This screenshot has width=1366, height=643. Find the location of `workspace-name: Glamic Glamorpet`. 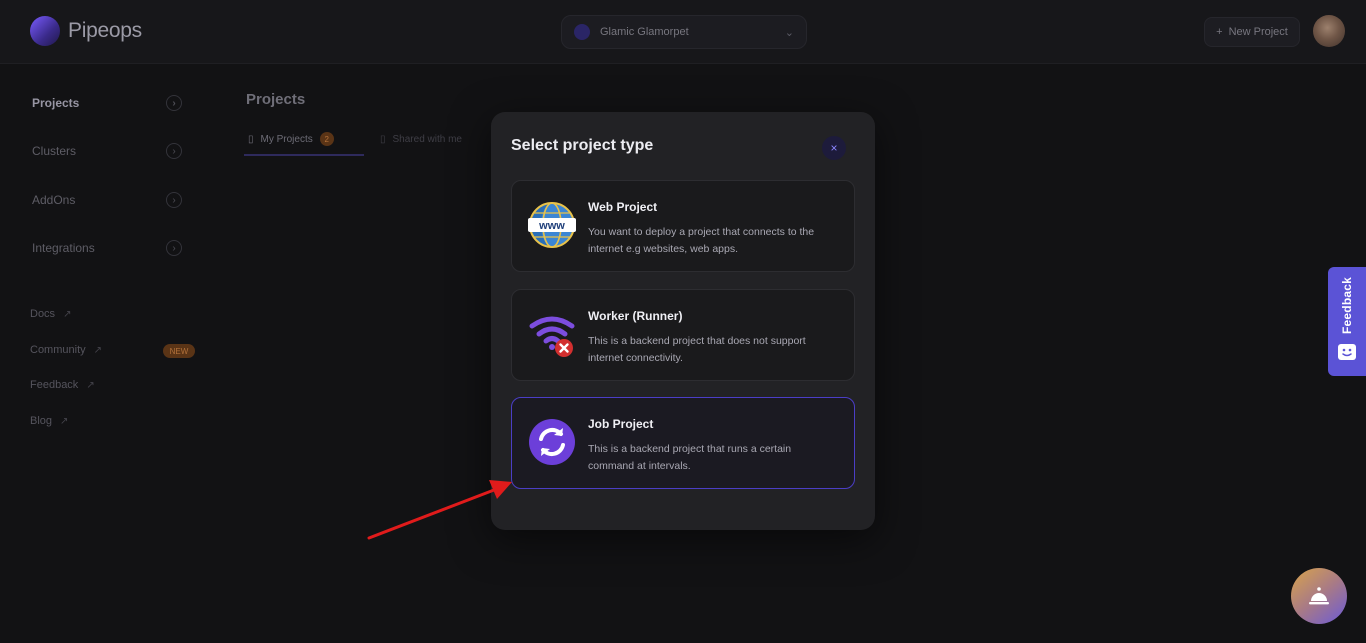

workspace-name: Glamic Glamorpet is located at coordinates (644, 32).